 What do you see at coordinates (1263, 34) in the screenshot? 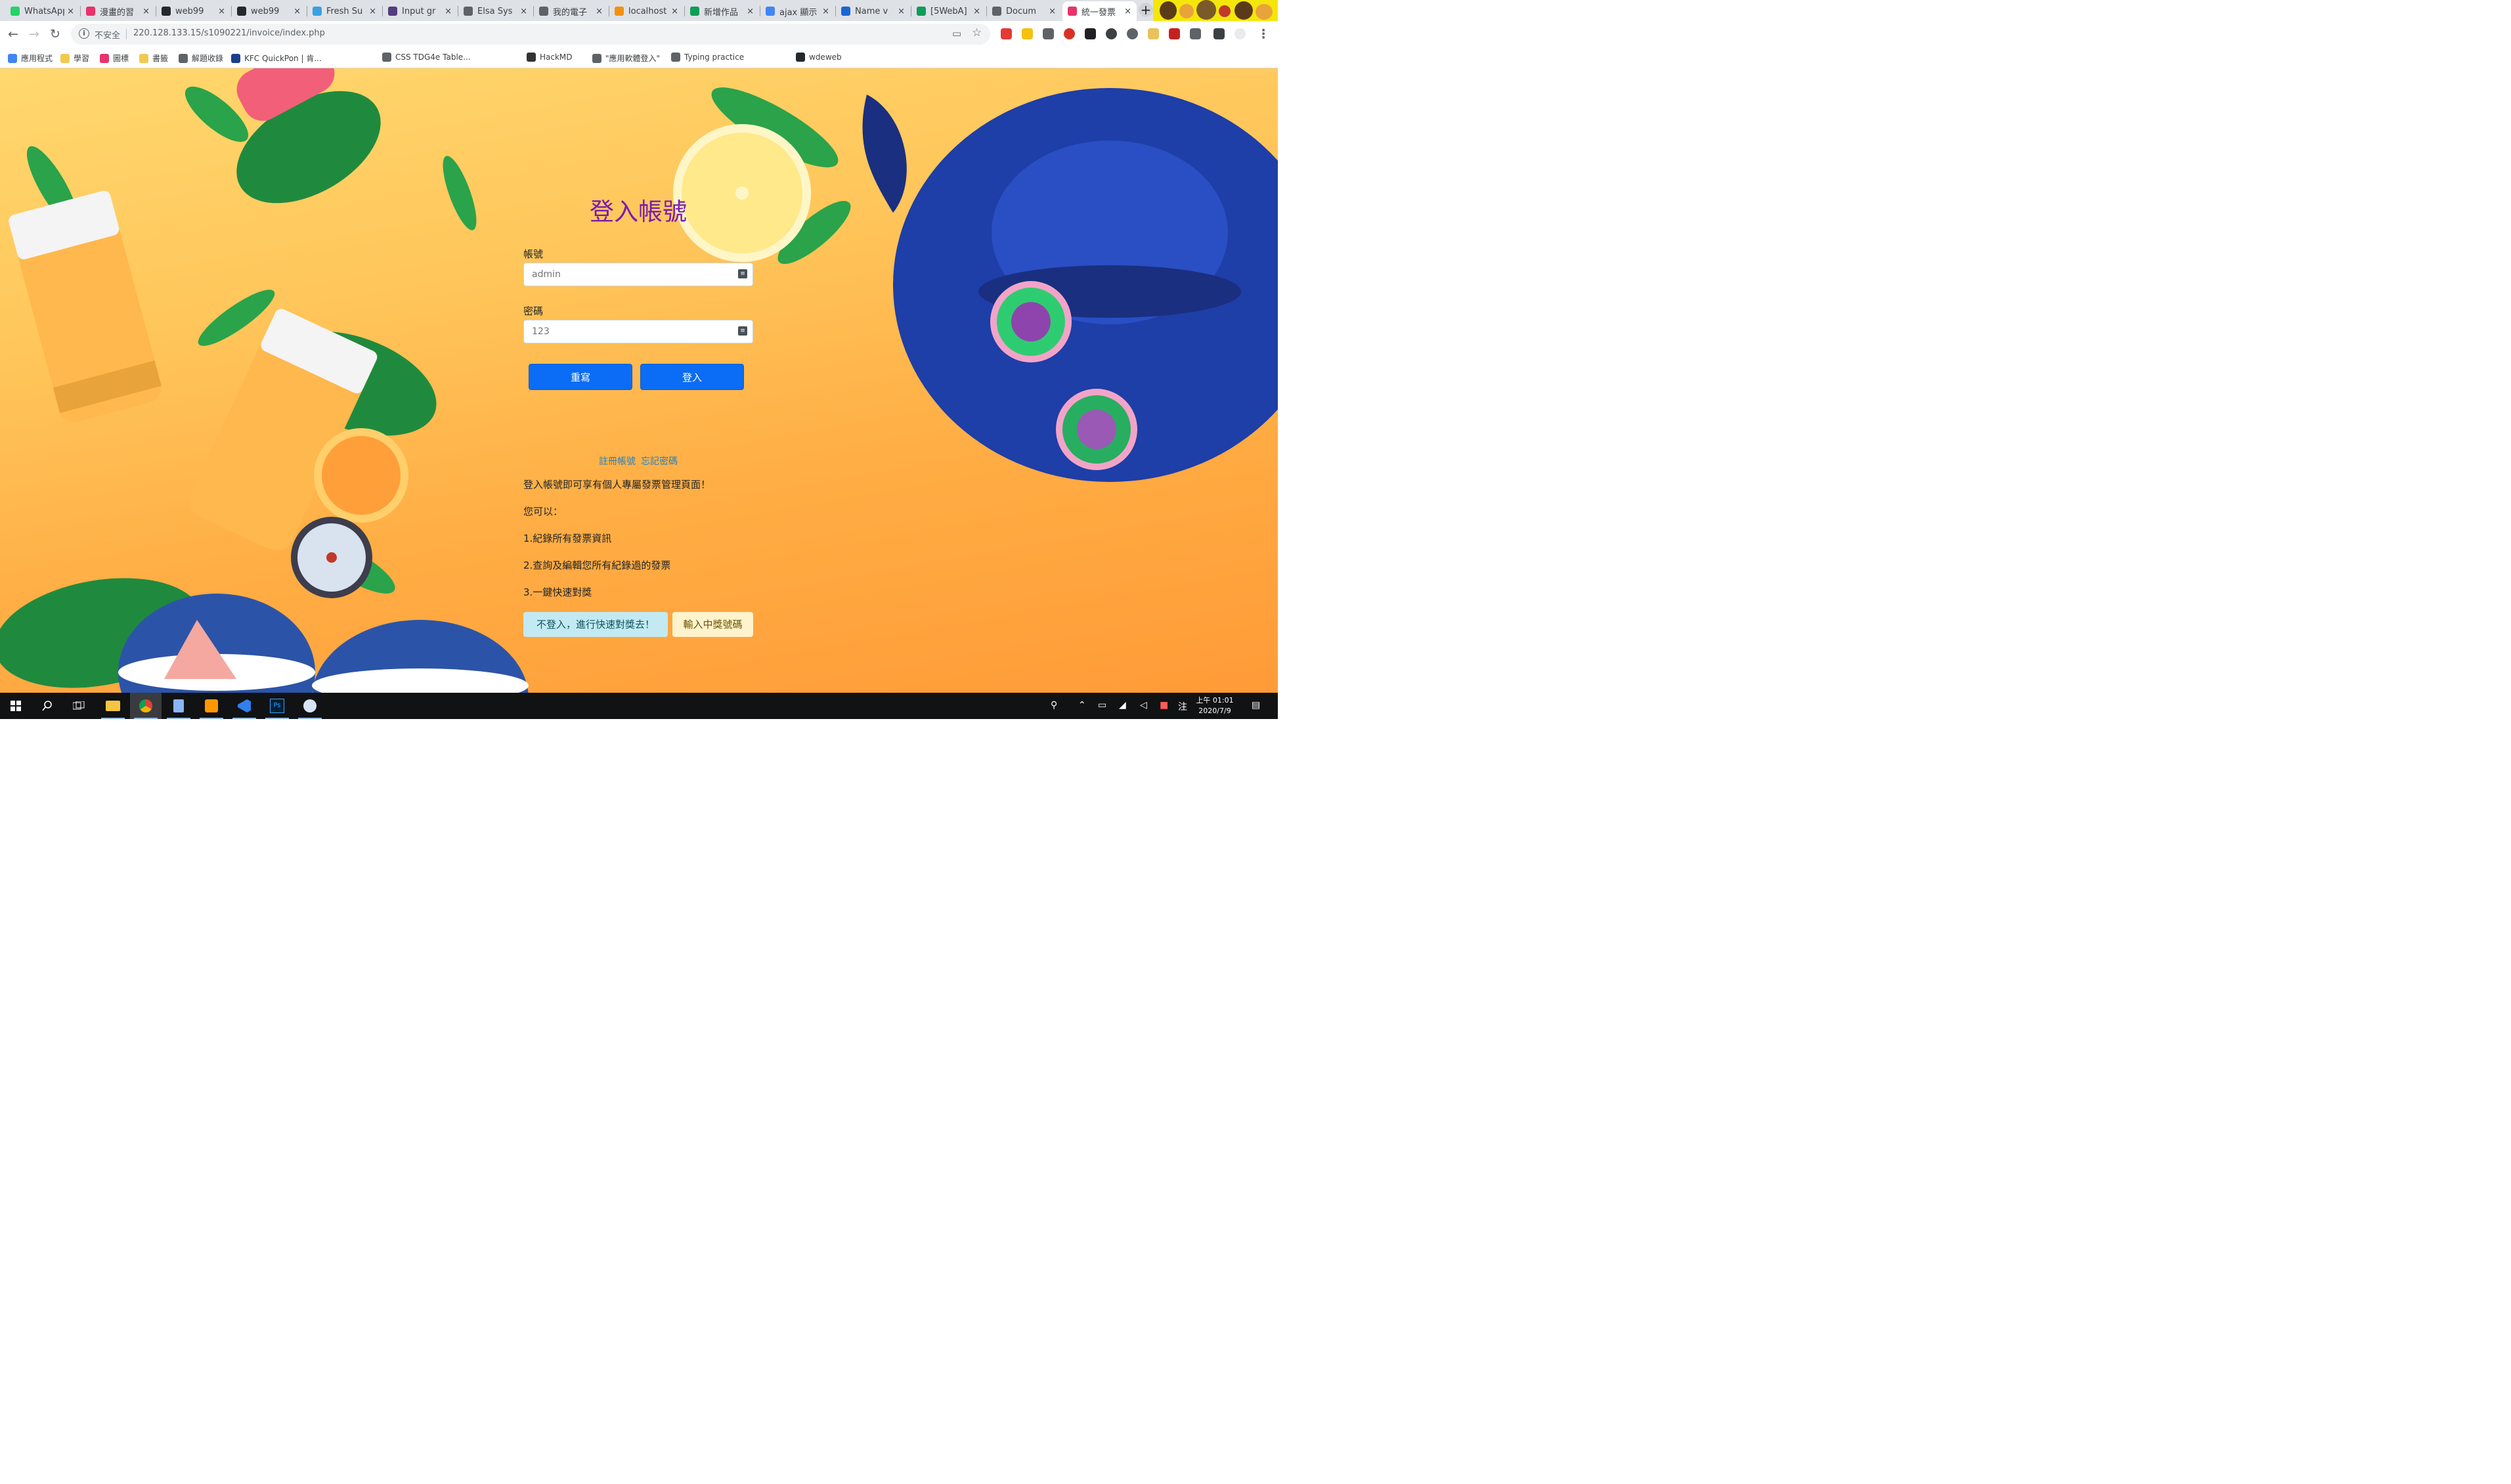
I see `browser-menu-icon: ⋮` at bounding box center [1263, 34].